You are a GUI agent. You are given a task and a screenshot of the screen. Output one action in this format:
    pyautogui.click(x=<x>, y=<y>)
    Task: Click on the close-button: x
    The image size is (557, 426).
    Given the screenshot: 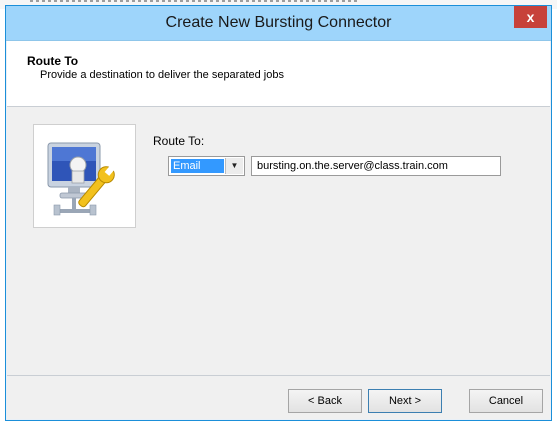 What is the action you would take?
    pyautogui.click(x=530, y=17)
    